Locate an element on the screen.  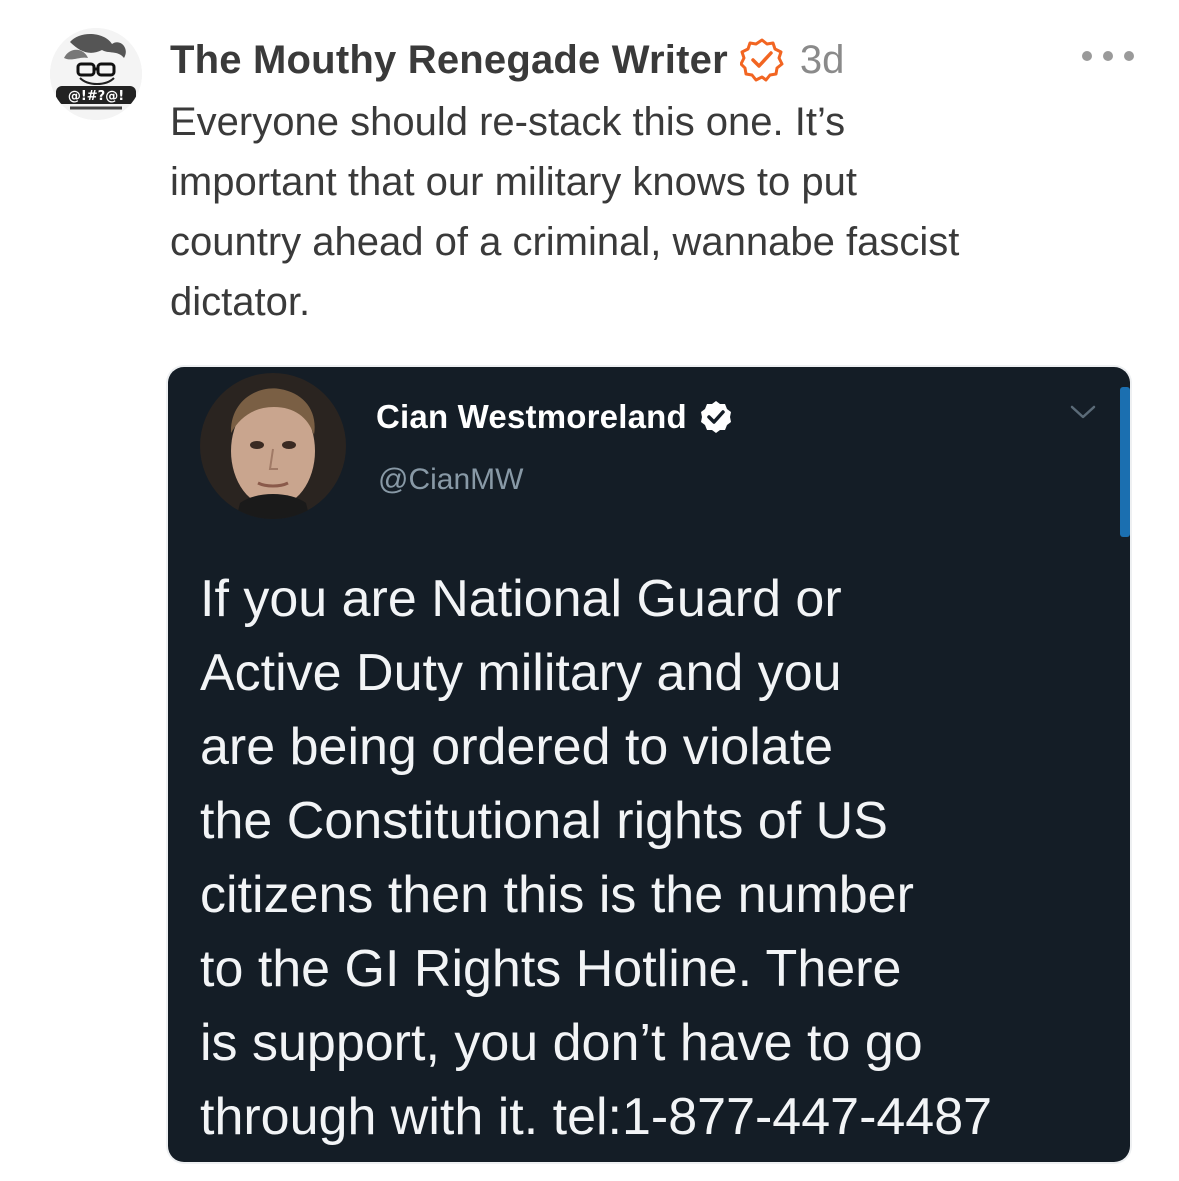
verified-badge-icon is located at coordinates (715, 417).